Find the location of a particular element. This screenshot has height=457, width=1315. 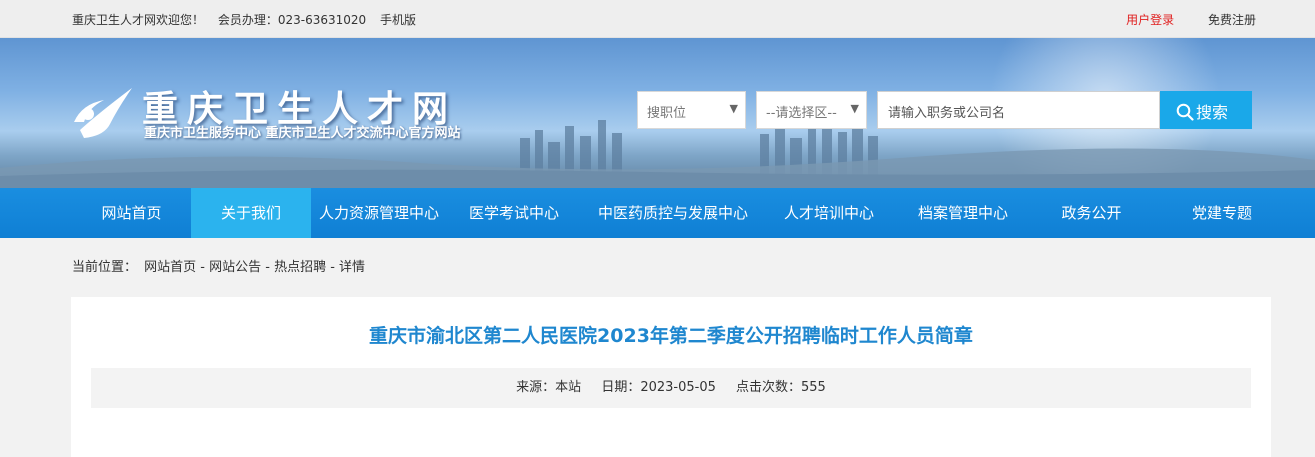

site-logo: 重庆卫生人才网 重庆市卫生服务中心 重庆市卫生人才交流中心官方网站 is located at coordinates (300, 117).